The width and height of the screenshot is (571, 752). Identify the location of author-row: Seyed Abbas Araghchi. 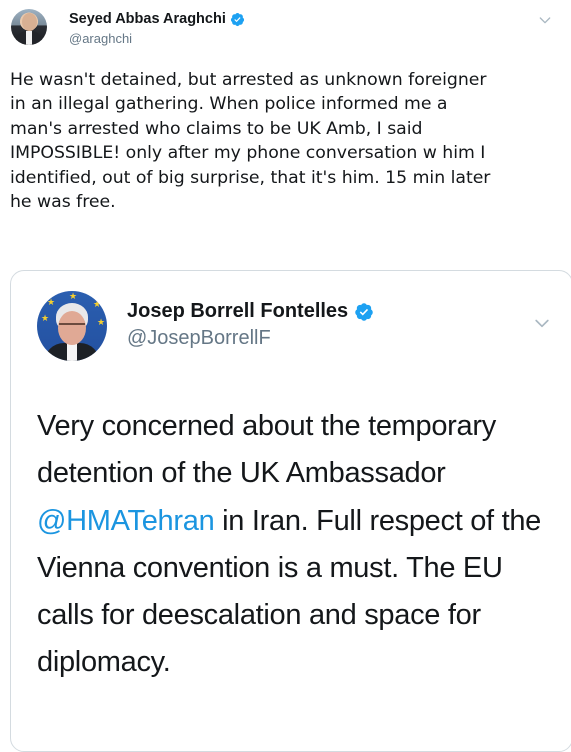
(157, 19).